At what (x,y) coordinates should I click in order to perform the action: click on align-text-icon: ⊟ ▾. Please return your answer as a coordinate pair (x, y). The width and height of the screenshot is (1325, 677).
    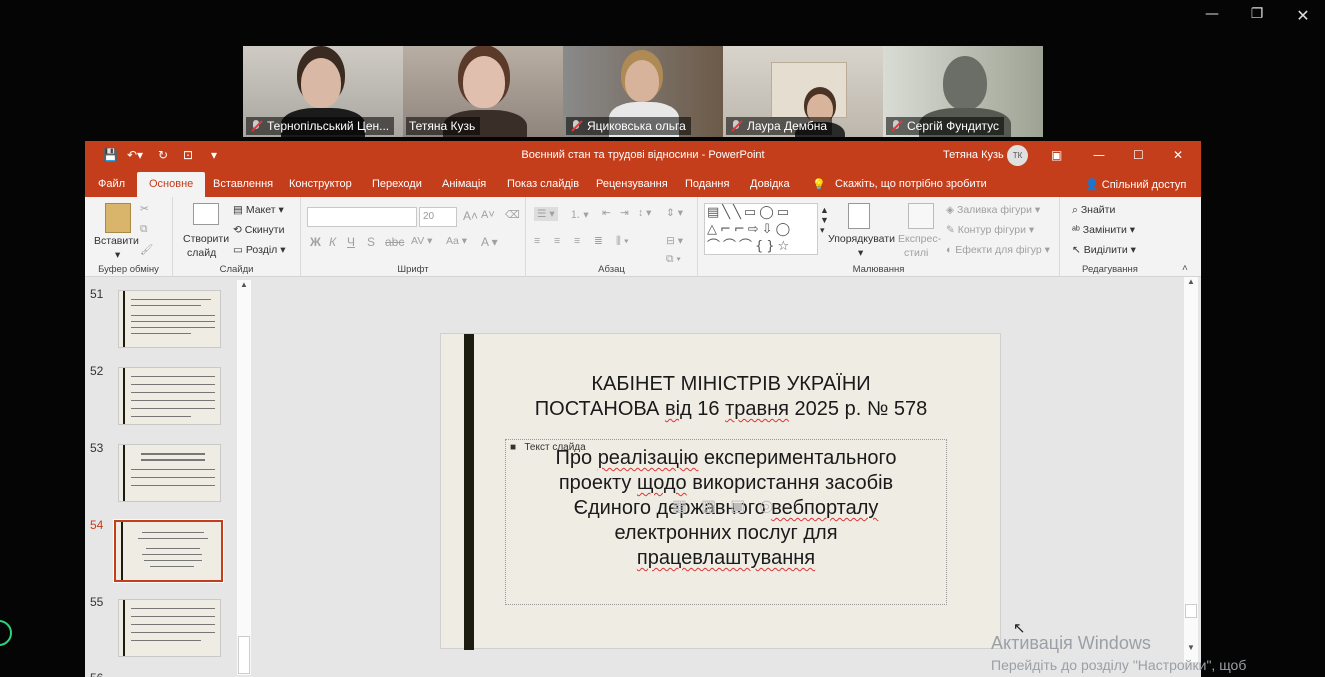
    Looking at the image, I should click on (674, 241).